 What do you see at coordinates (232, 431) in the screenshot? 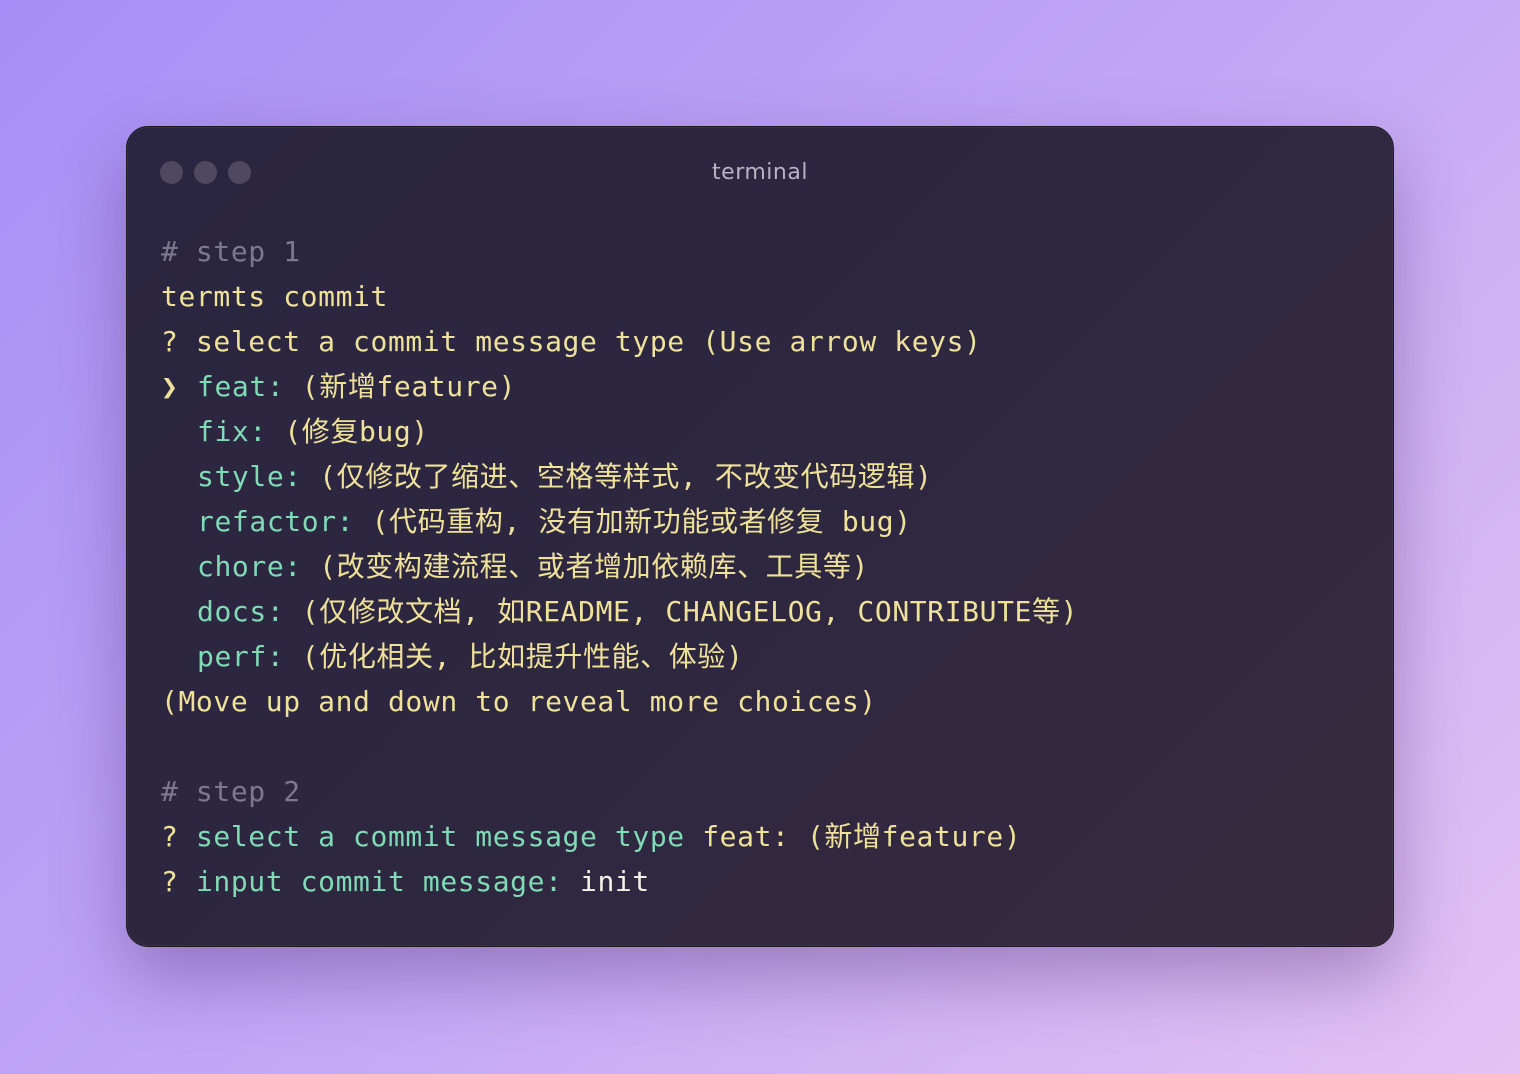
I see `option-key: fix:` at bounding box center [232, 431].